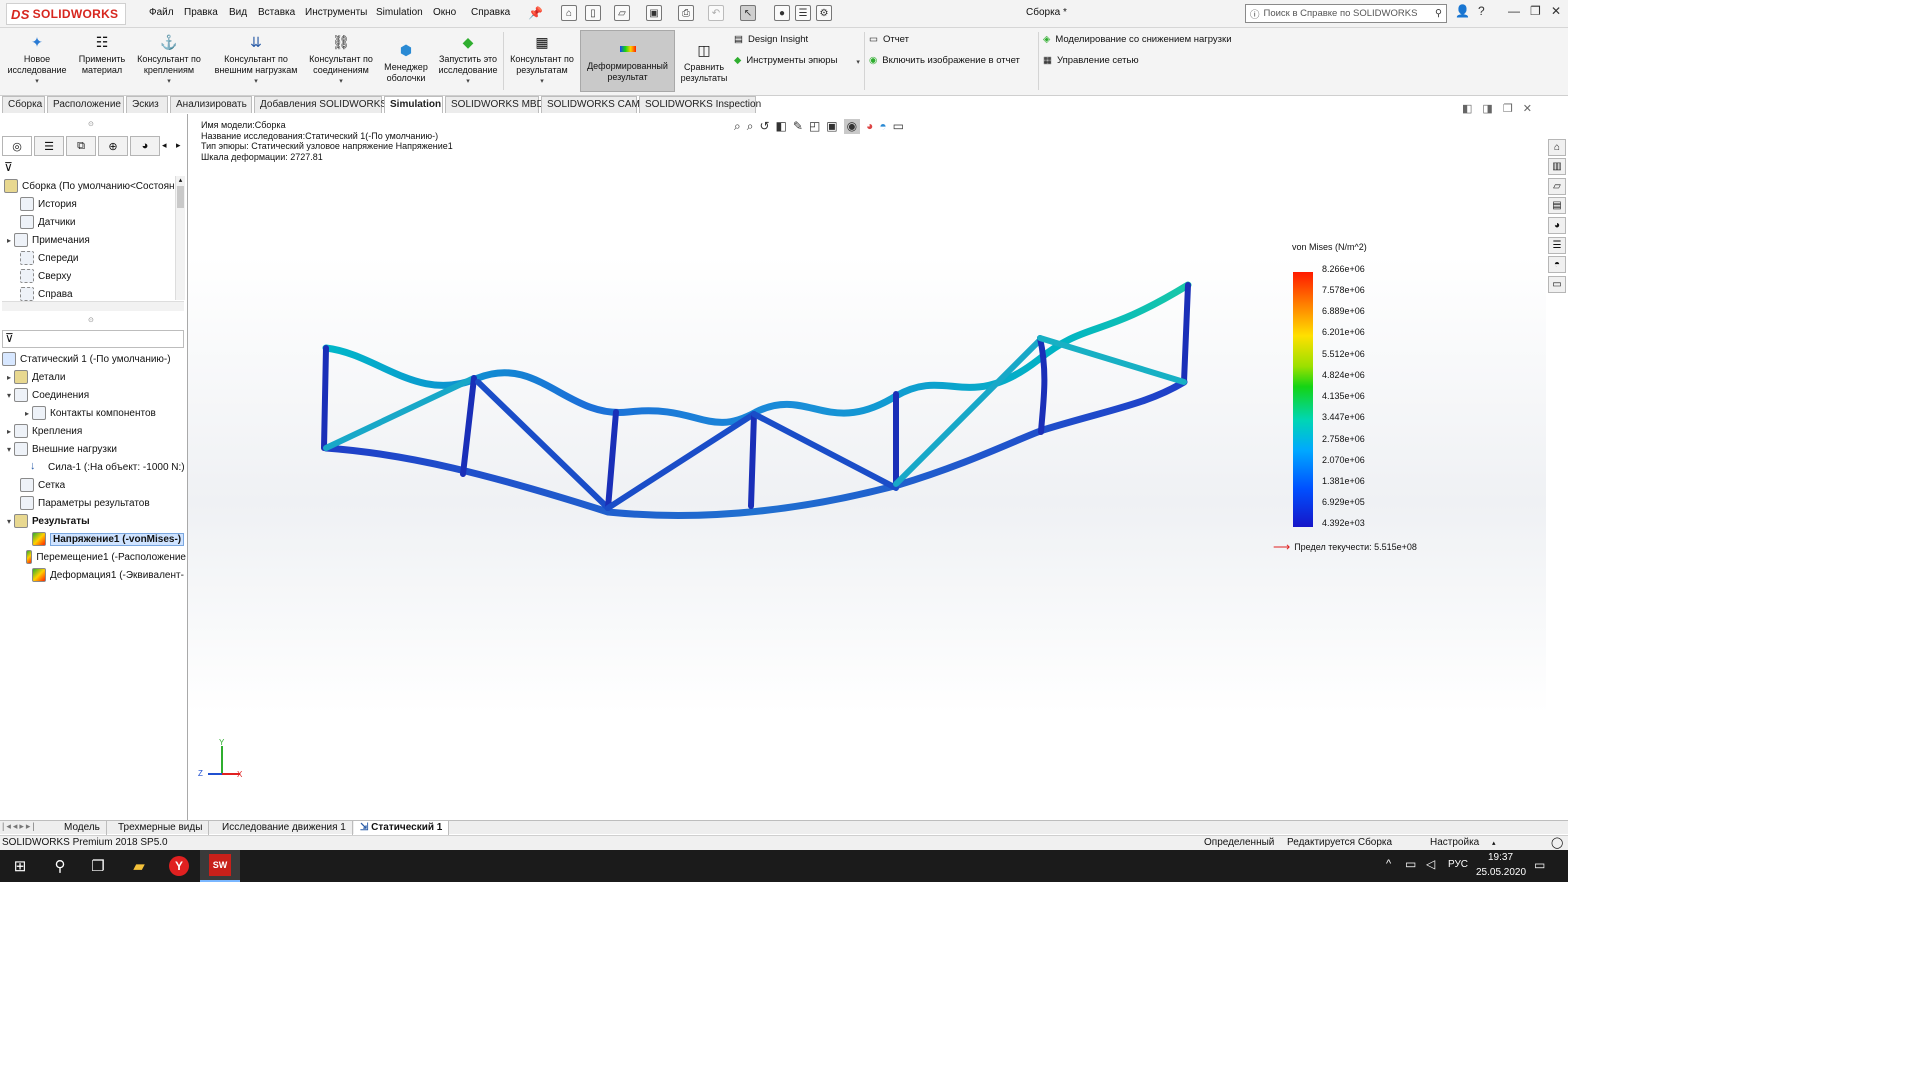 This screenshot has width=1920, height=1080. What do you see at coordinates (60, 866) in the screenshot?
I see `search-icon: ⚲` at bounding box center [60, 866].